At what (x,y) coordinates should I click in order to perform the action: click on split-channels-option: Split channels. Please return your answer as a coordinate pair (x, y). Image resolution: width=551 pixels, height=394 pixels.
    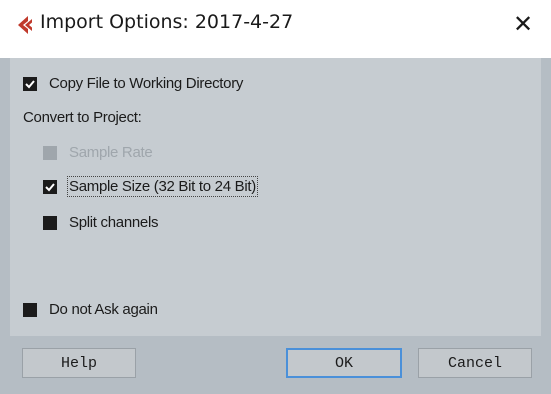
    Looking at the image, I should click on (101, 222).